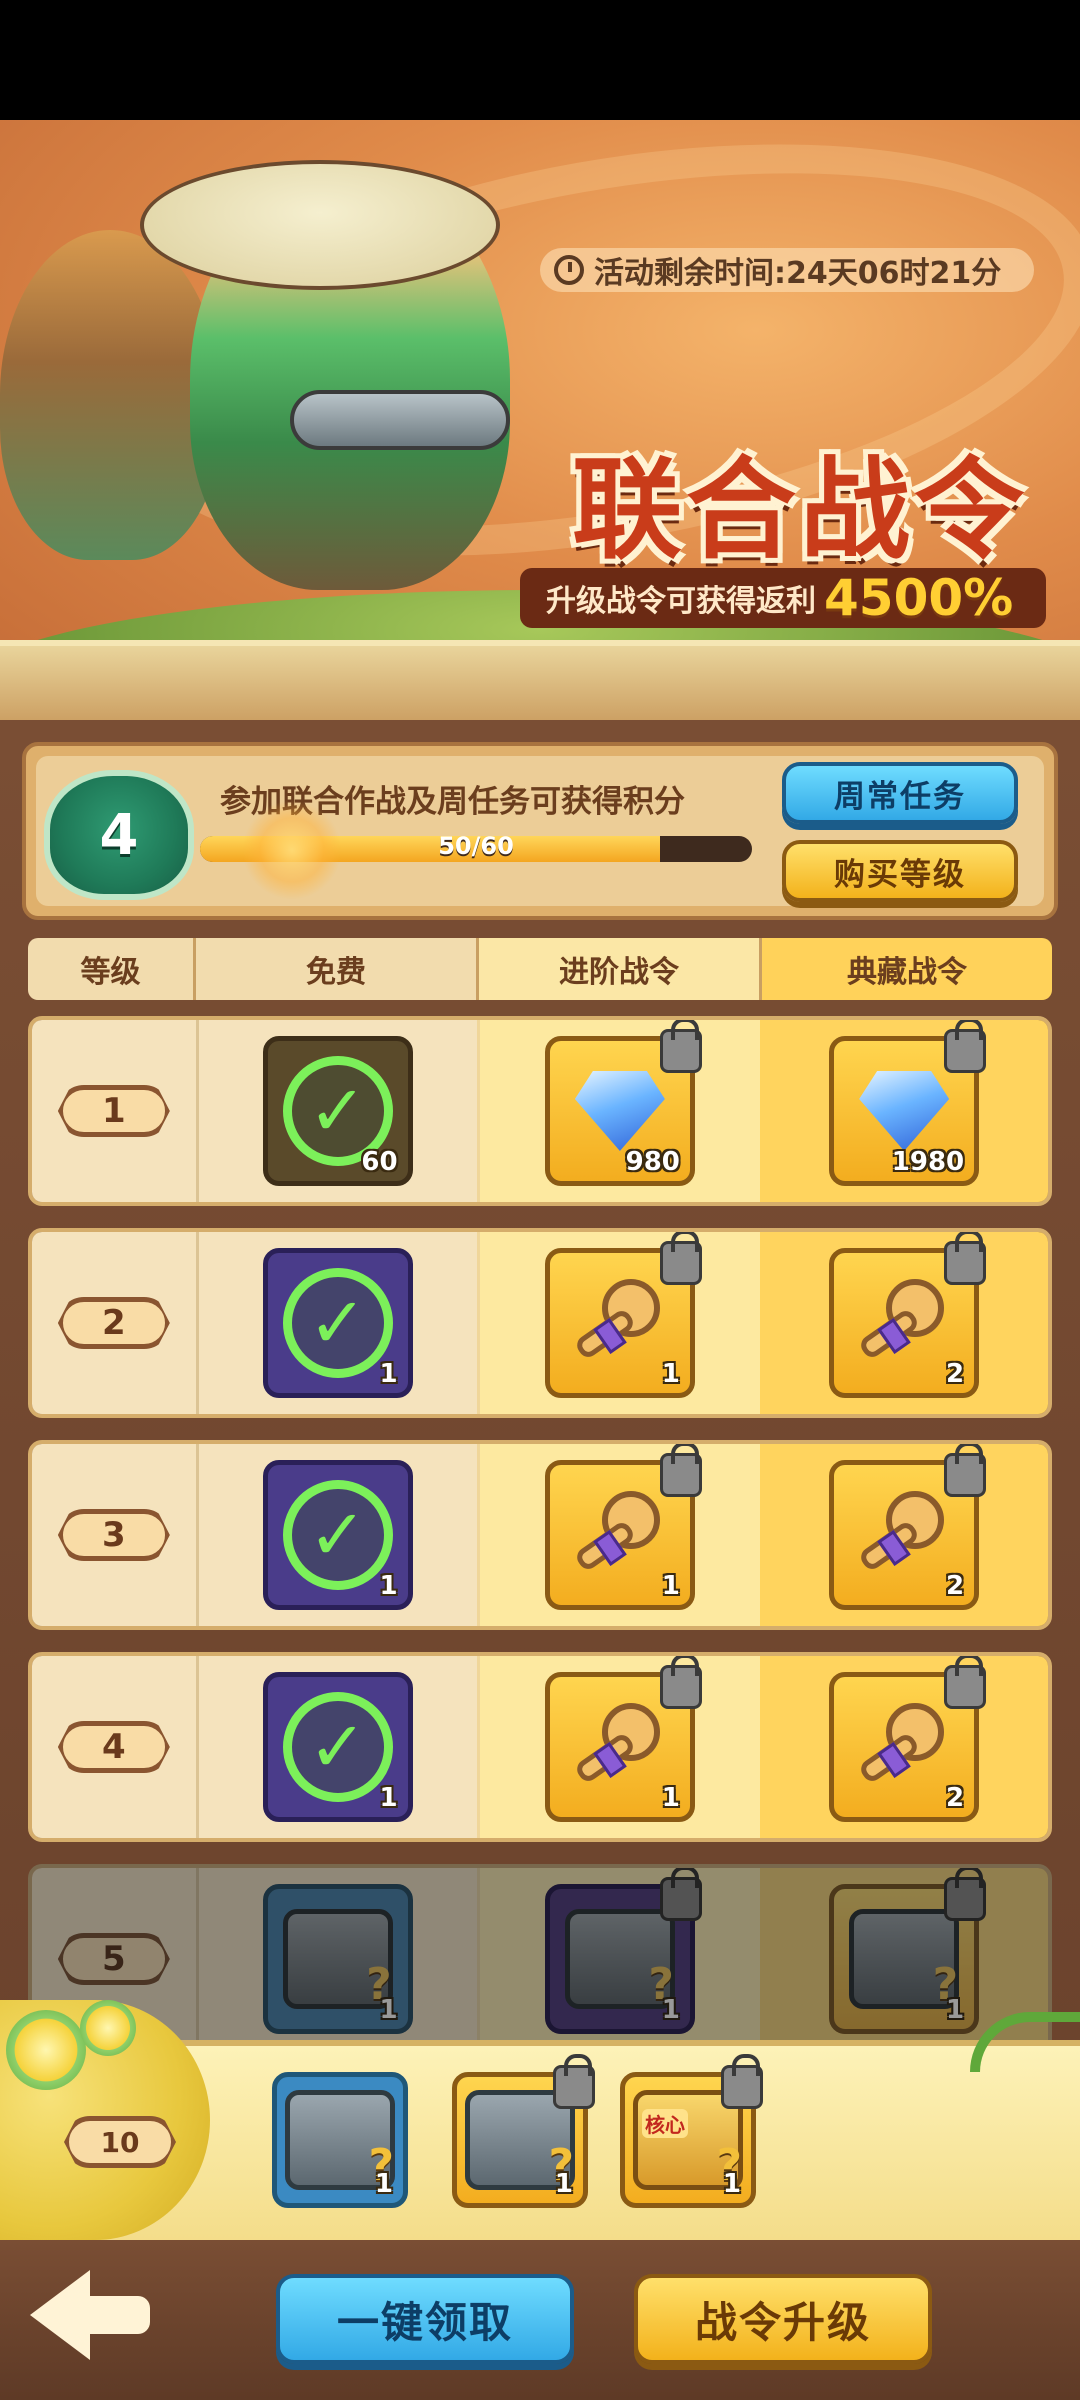 This screenshot has width=1080, height=2400. I want to click on milestone-level-wrap: 10, so click(122, 2142).